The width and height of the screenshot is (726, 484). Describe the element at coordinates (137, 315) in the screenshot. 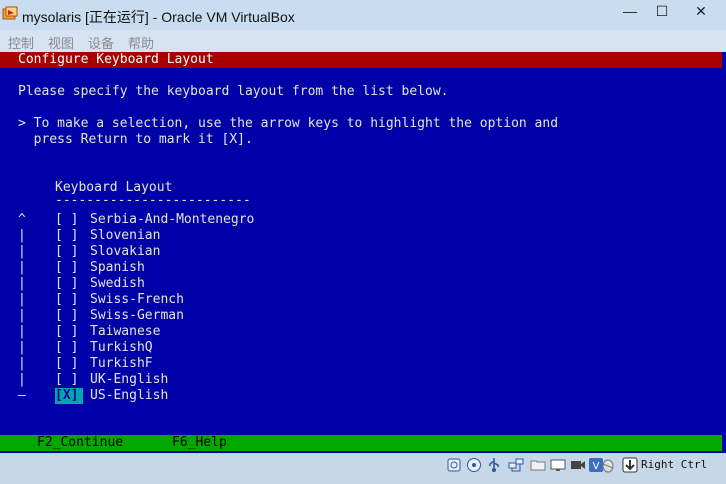

I see `layout-label: Swiss-German` at that location.